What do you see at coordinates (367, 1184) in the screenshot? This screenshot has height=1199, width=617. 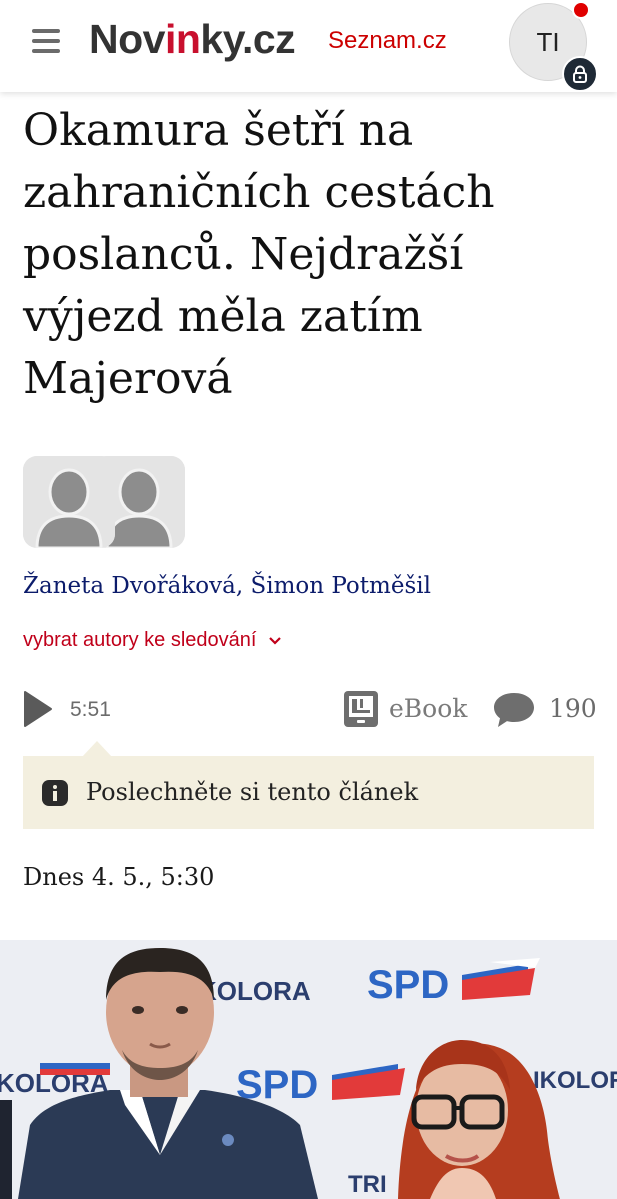 I see `backdrop-text: TRI` at bounding box center [367, 1184].